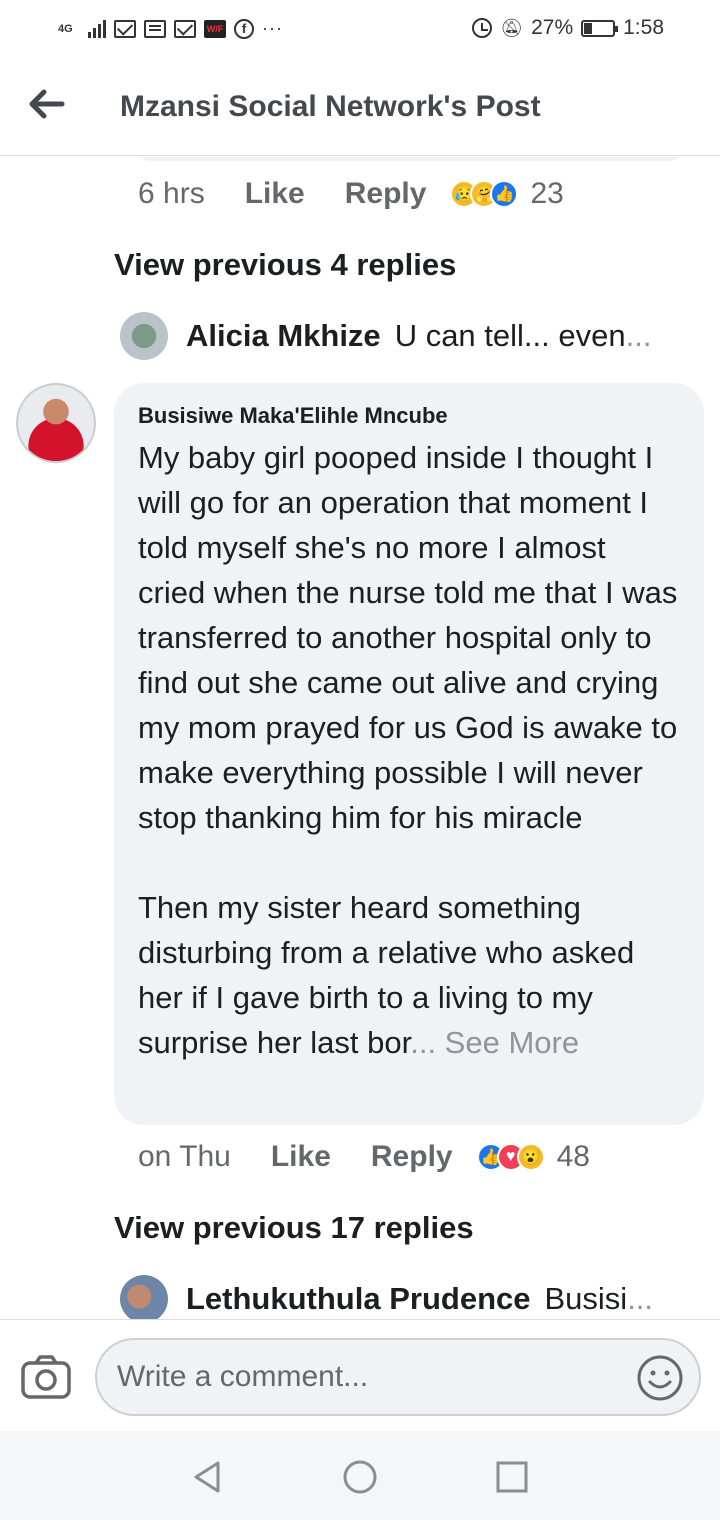 This screenshot has width=720, height=1520. I want to click on reply-text: U can tell... even, so click(510, 335).